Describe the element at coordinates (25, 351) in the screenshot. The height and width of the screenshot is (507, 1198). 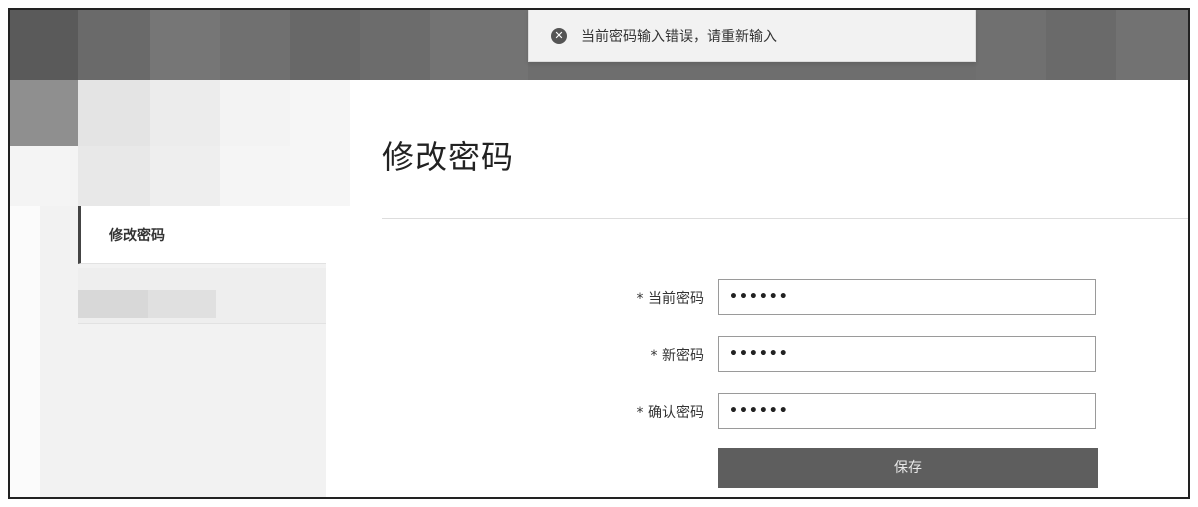
I see `sidebar-gutter` at that location.